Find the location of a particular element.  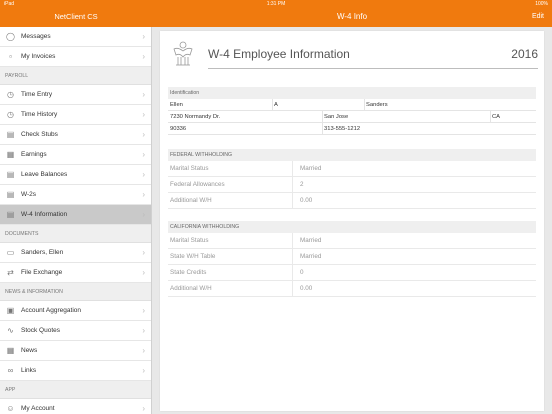

master-nav-bar: NetClient CS is located at coordinates (76, 17).